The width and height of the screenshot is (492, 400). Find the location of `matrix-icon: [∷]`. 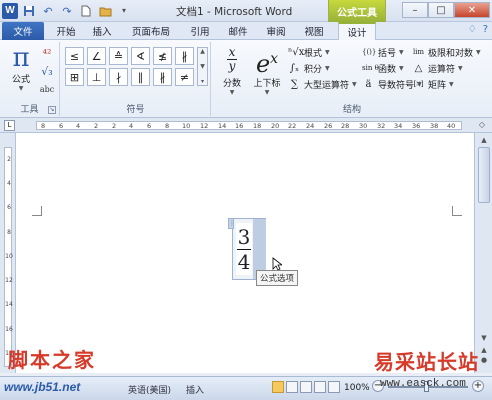

matrix-icon: [∷] is located at coordinates (418, 84).